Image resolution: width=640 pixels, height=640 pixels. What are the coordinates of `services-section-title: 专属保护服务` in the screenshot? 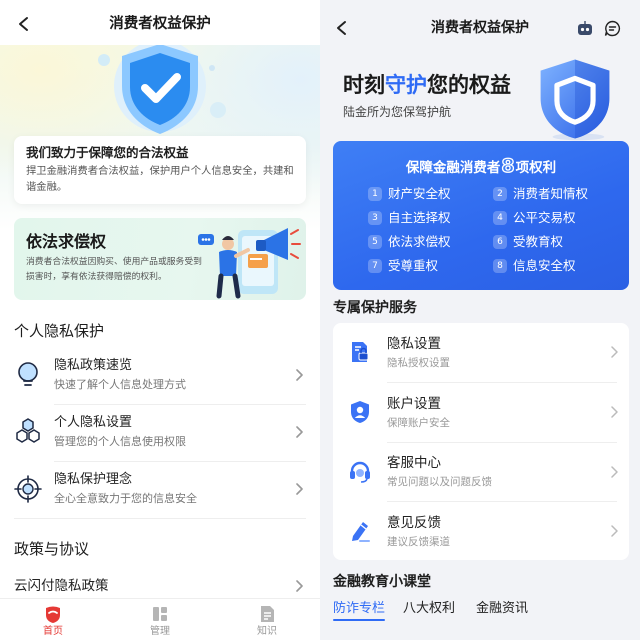 It's located at (375, 308).